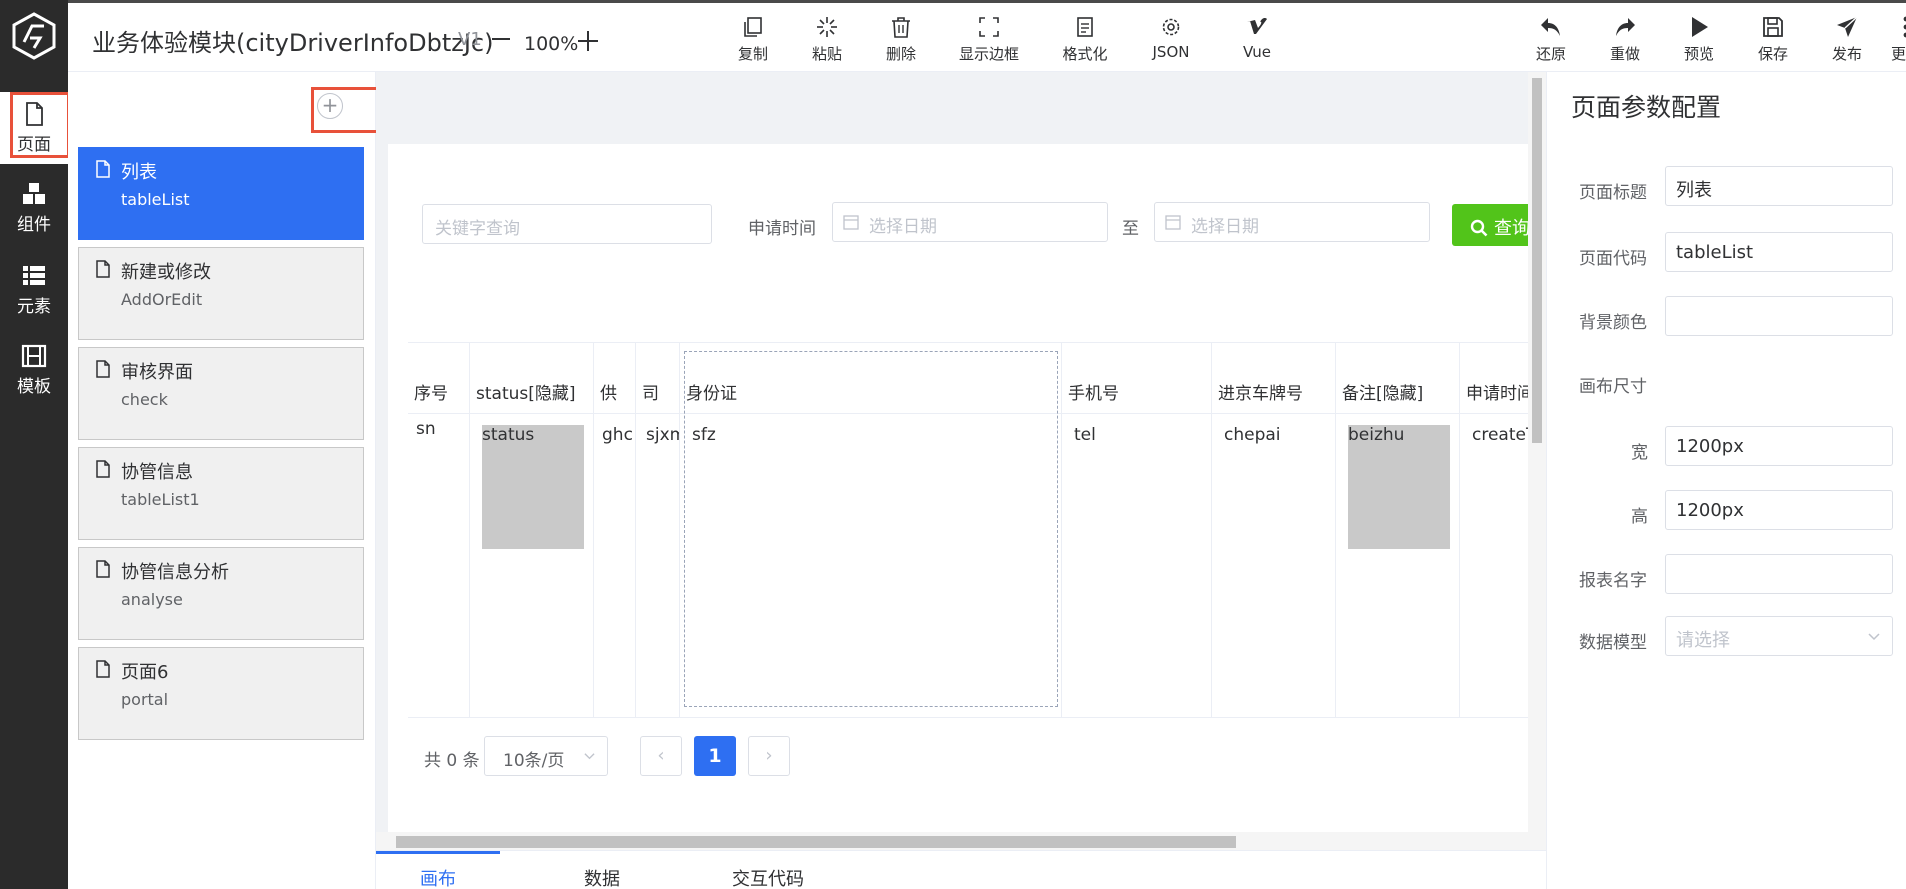  I want to click on height-value: 1200px, so click(1710, 510).